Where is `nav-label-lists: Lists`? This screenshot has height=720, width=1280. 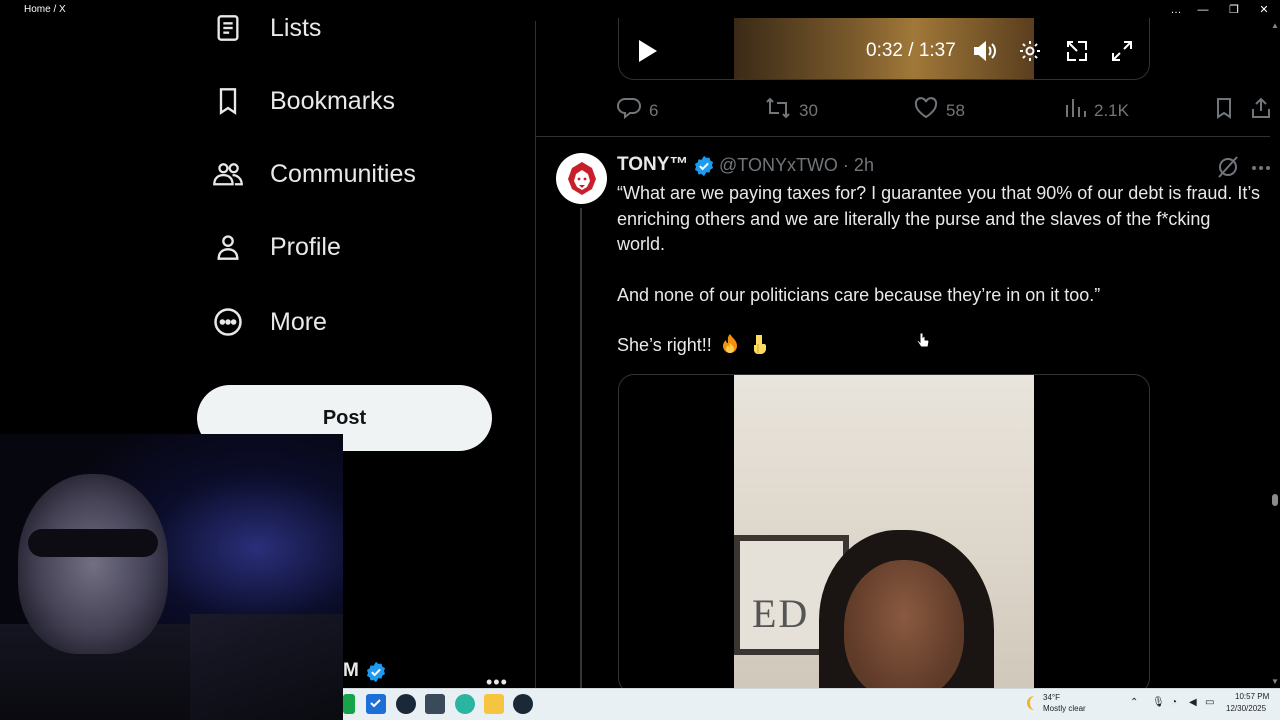 nav-label-lists: Lists is located at coordinates (296, 27).